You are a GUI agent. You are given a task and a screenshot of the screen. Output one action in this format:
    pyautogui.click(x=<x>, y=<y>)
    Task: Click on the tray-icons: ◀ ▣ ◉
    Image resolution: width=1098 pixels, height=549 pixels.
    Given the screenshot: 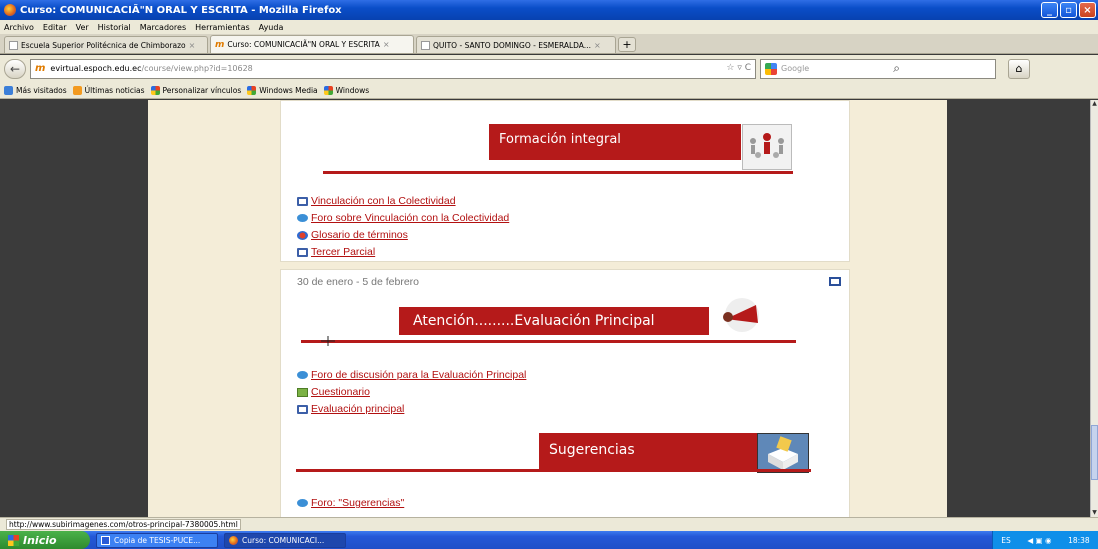 What is the action you would take?
    pyautogui.click(x=1039, y=540)
    